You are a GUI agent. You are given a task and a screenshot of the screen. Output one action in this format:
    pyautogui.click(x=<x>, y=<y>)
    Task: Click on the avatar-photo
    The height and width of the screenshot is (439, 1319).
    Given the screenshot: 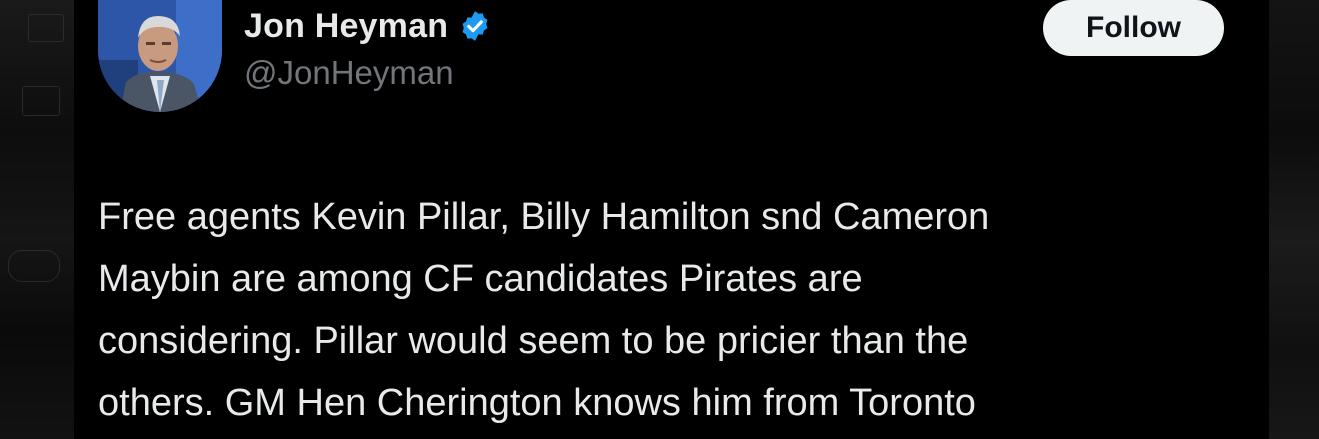 What is the action you would take?
    pyautogui.click(x=160, y=56)
    